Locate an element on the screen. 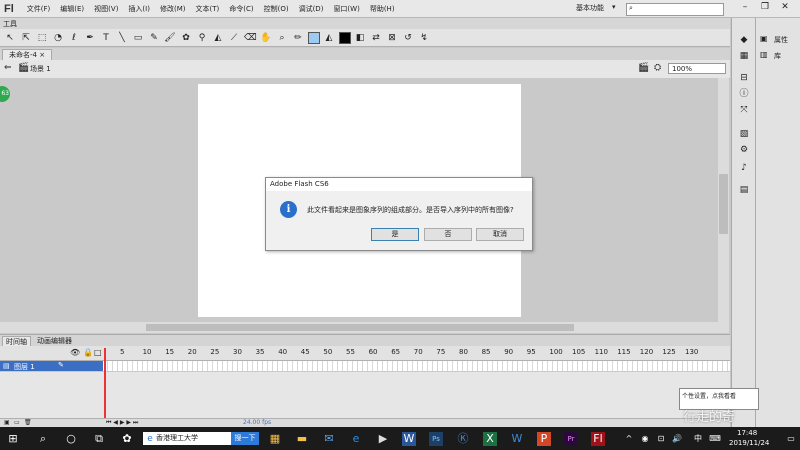 This screenshot has height=450, width=800. yes-button: 是 is located at coordinates (395, 234).